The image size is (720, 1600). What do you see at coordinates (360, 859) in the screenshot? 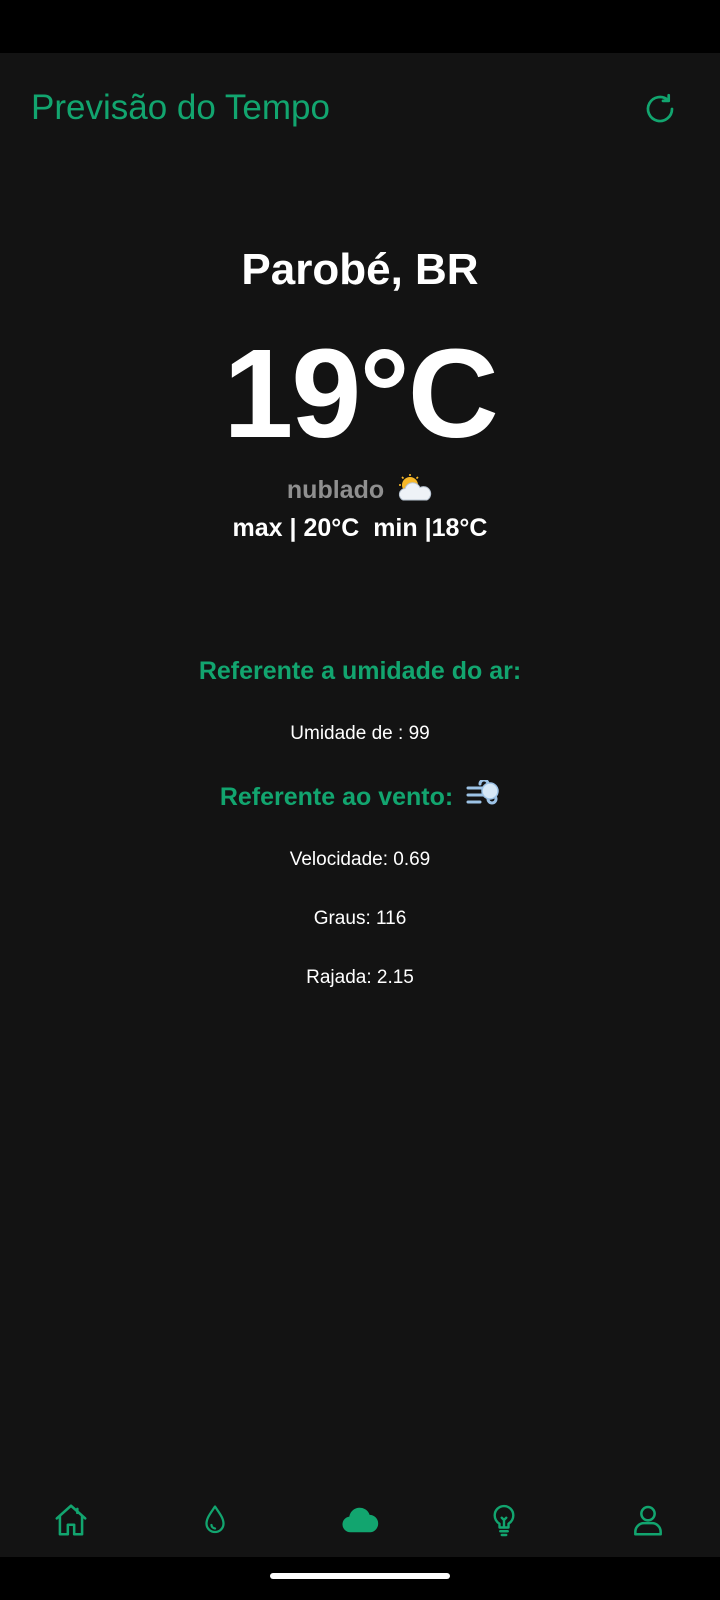
I see `wind-speed: Velocidade: 0.69` at bounding box center [360, 859].